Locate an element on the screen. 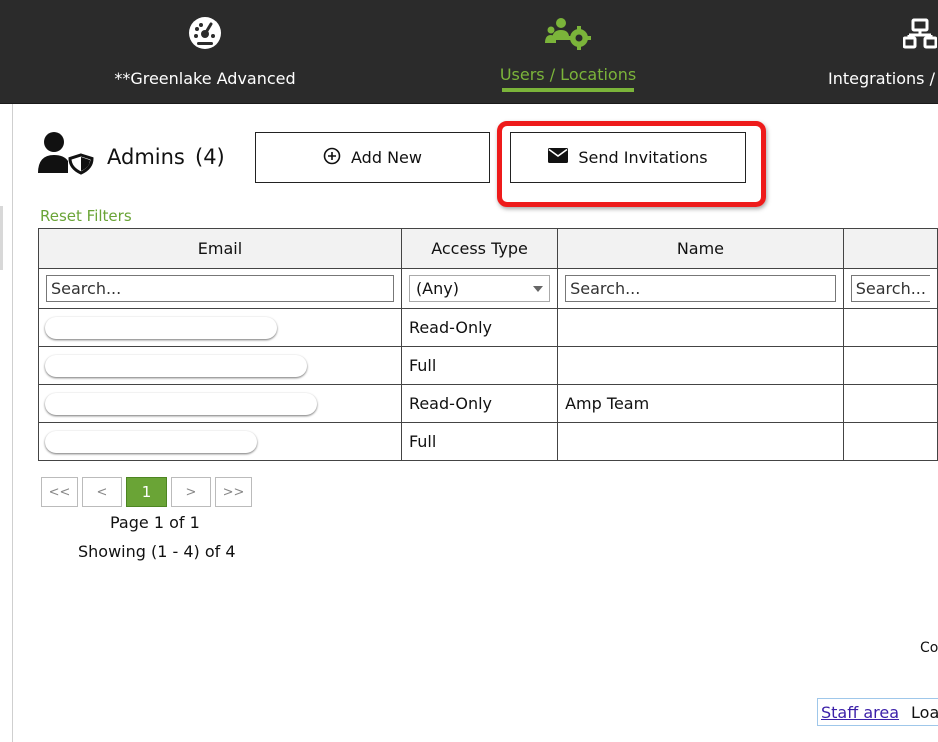  chevron-down-icon is located at coordinates (538, 288).